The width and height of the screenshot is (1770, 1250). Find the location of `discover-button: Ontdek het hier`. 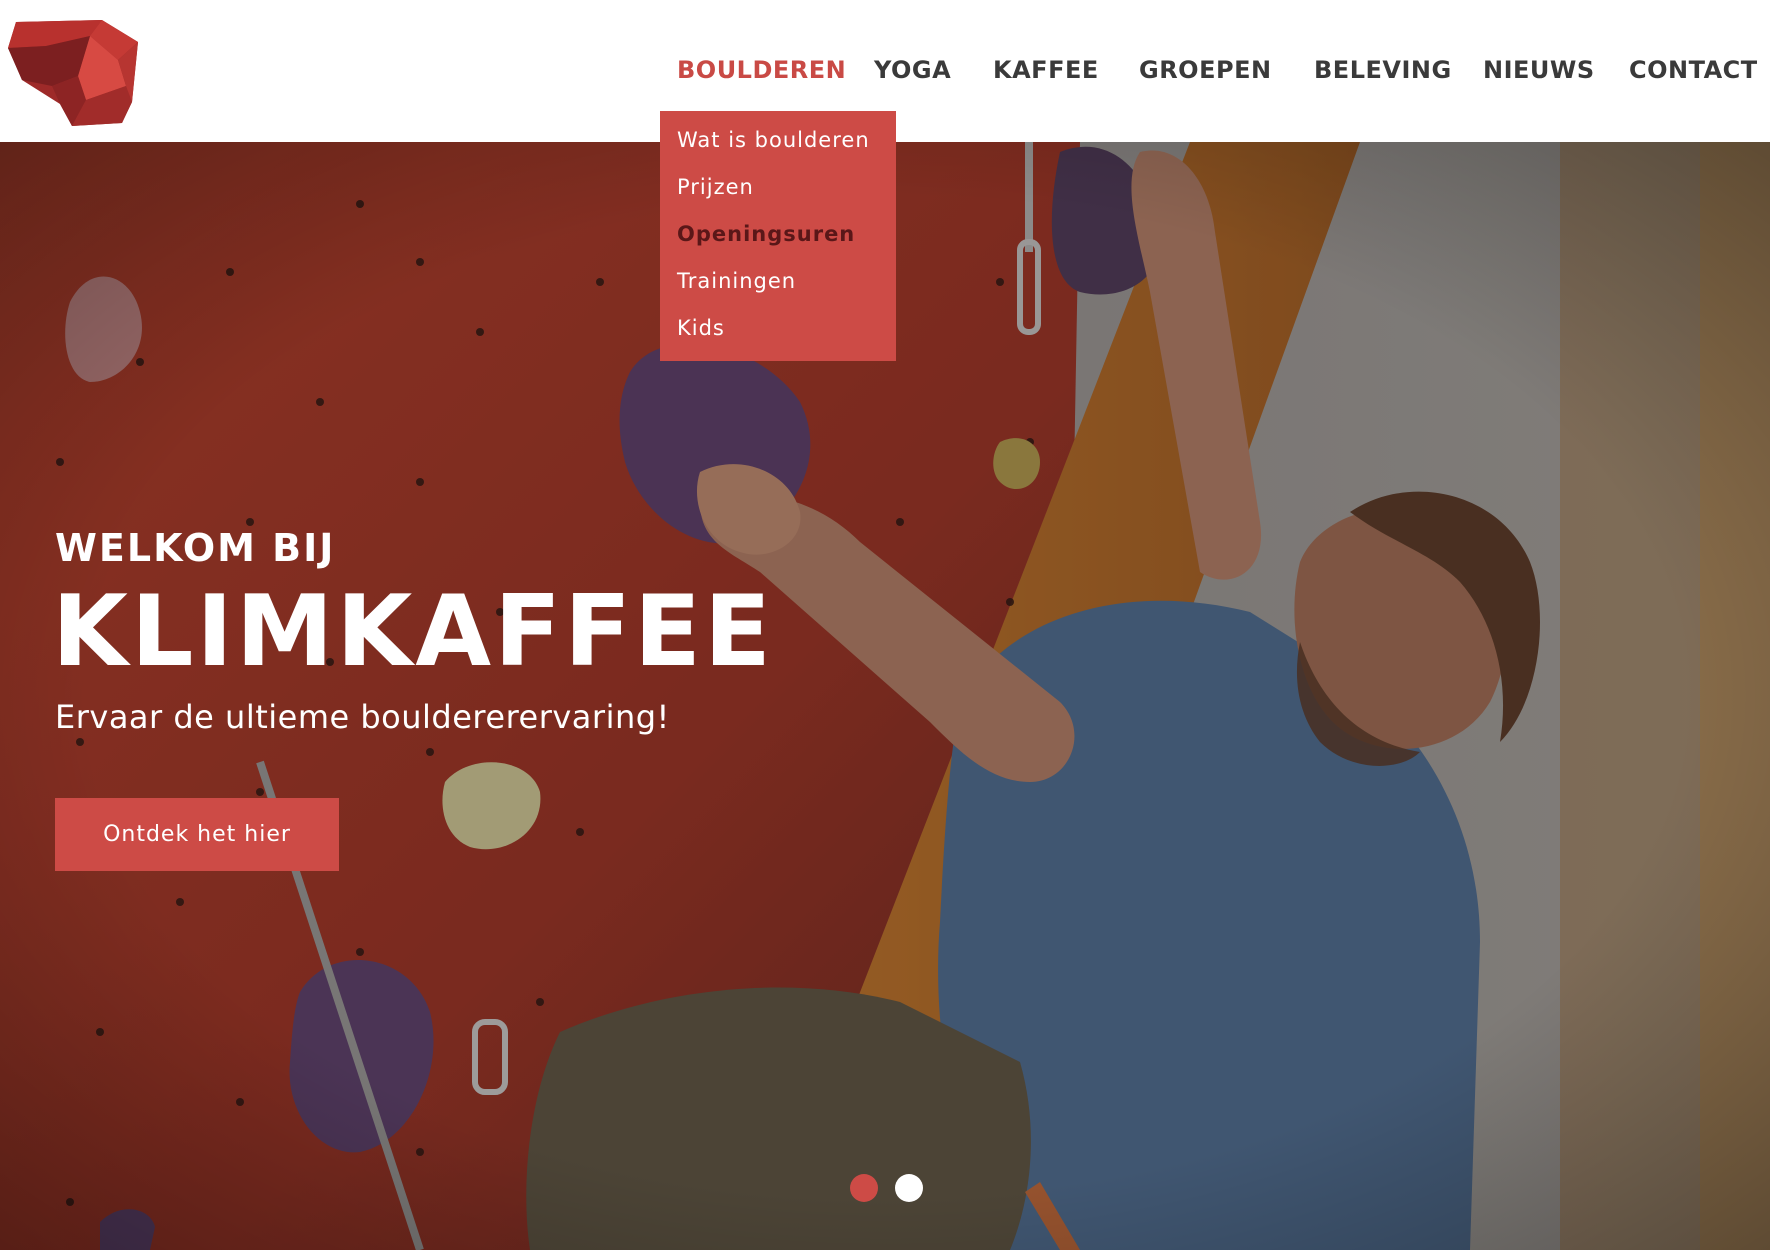

discover-button: Ontdek het hier is located at coordinates (197, 834).